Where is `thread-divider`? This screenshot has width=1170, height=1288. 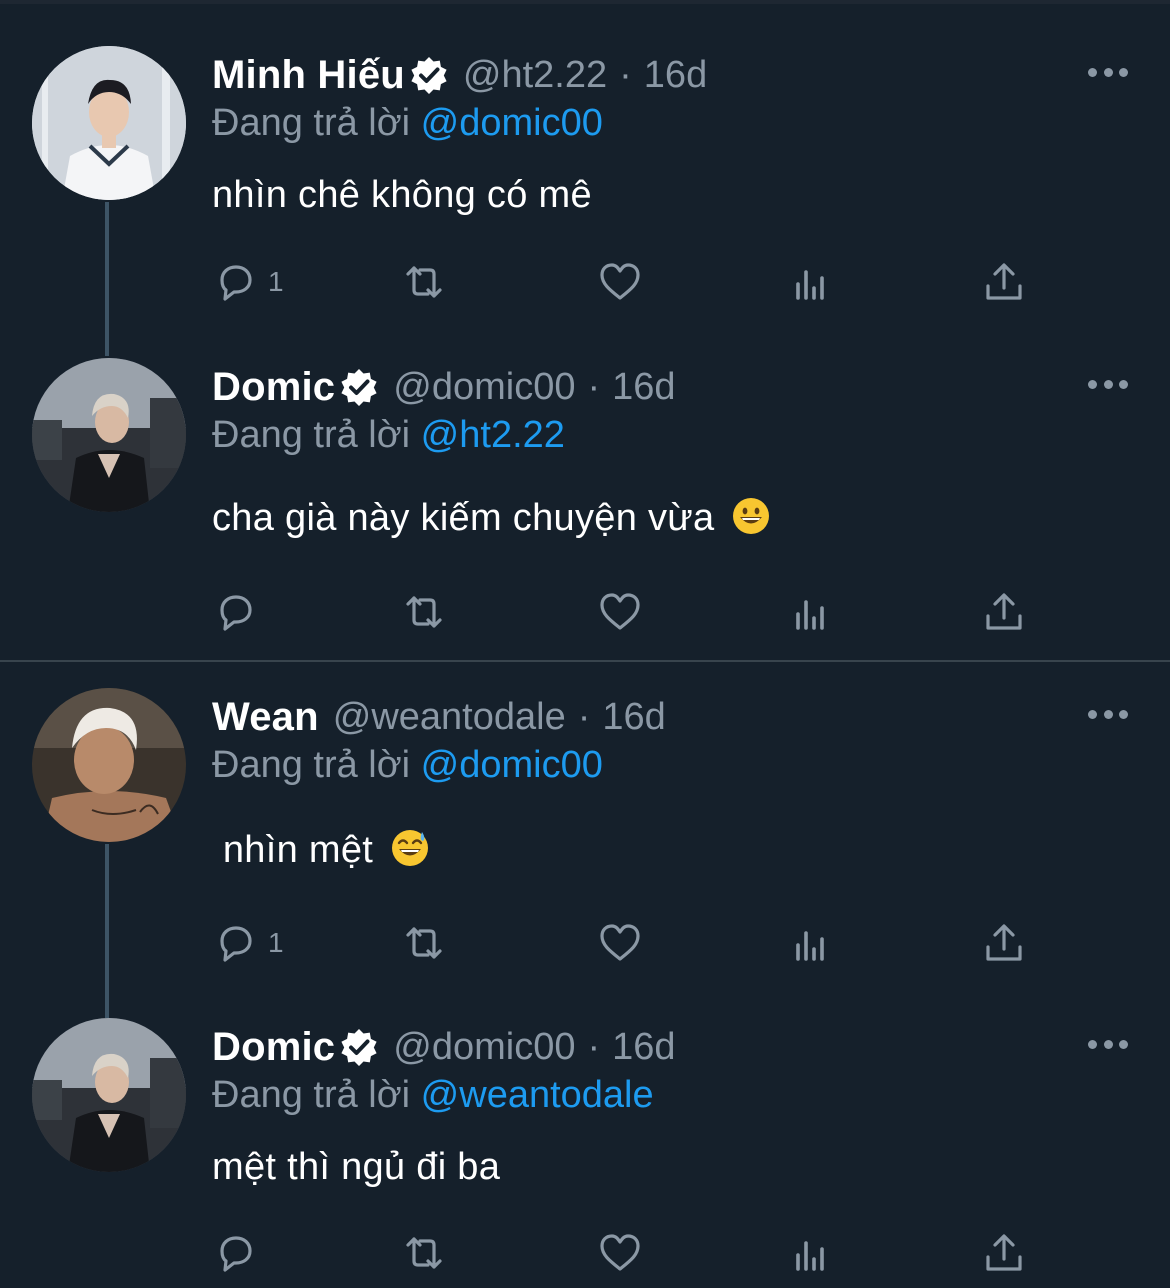 thread-divider is located at coordinates (585, 661).